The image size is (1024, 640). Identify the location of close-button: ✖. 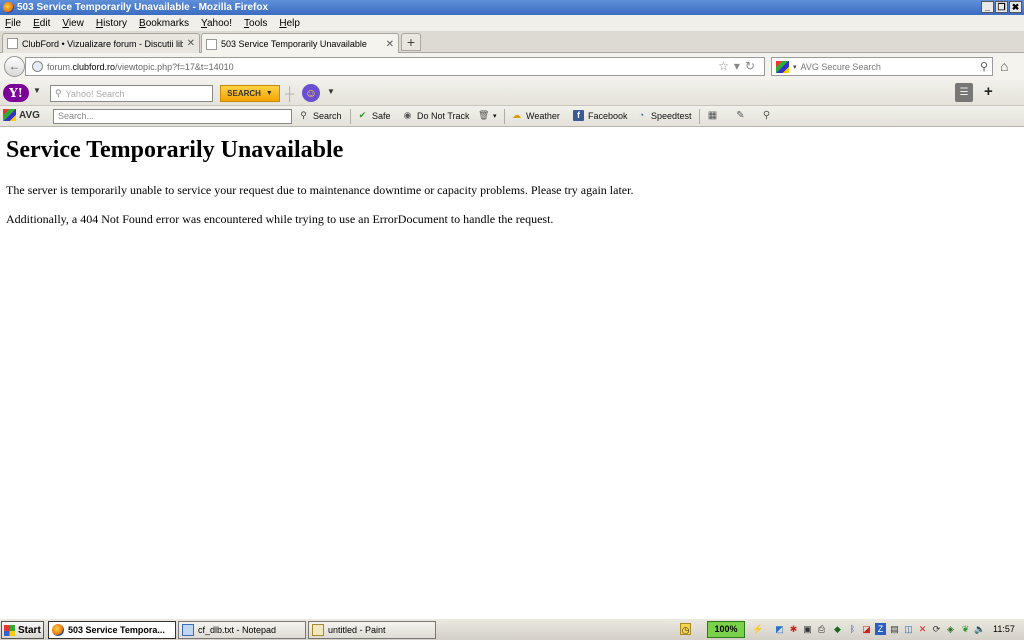
(1015, 7).